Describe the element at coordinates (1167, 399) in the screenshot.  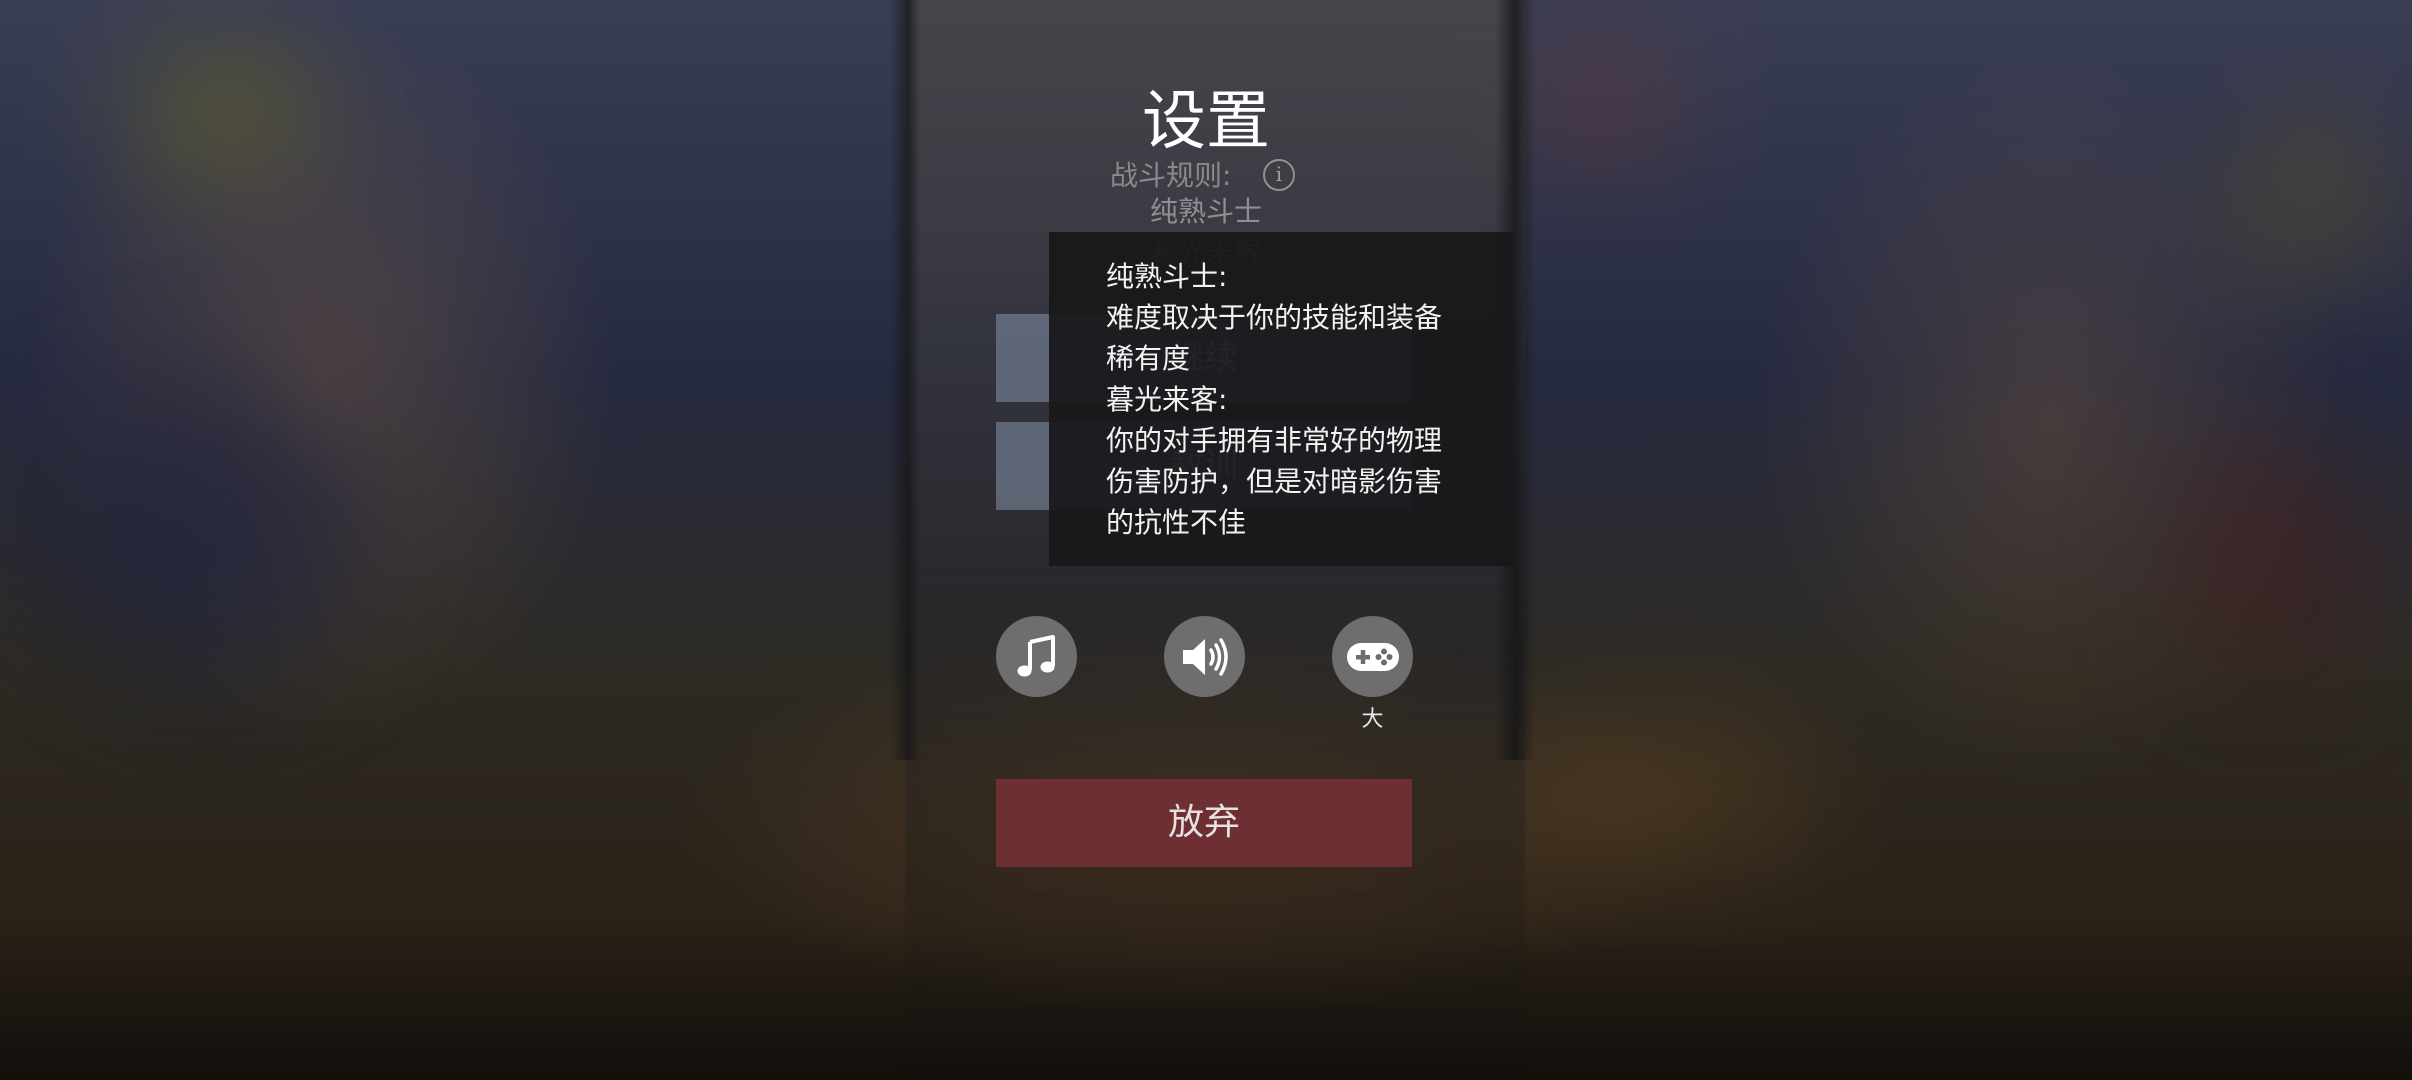
I see `tooltip-line: 暮光来客:` at that location.